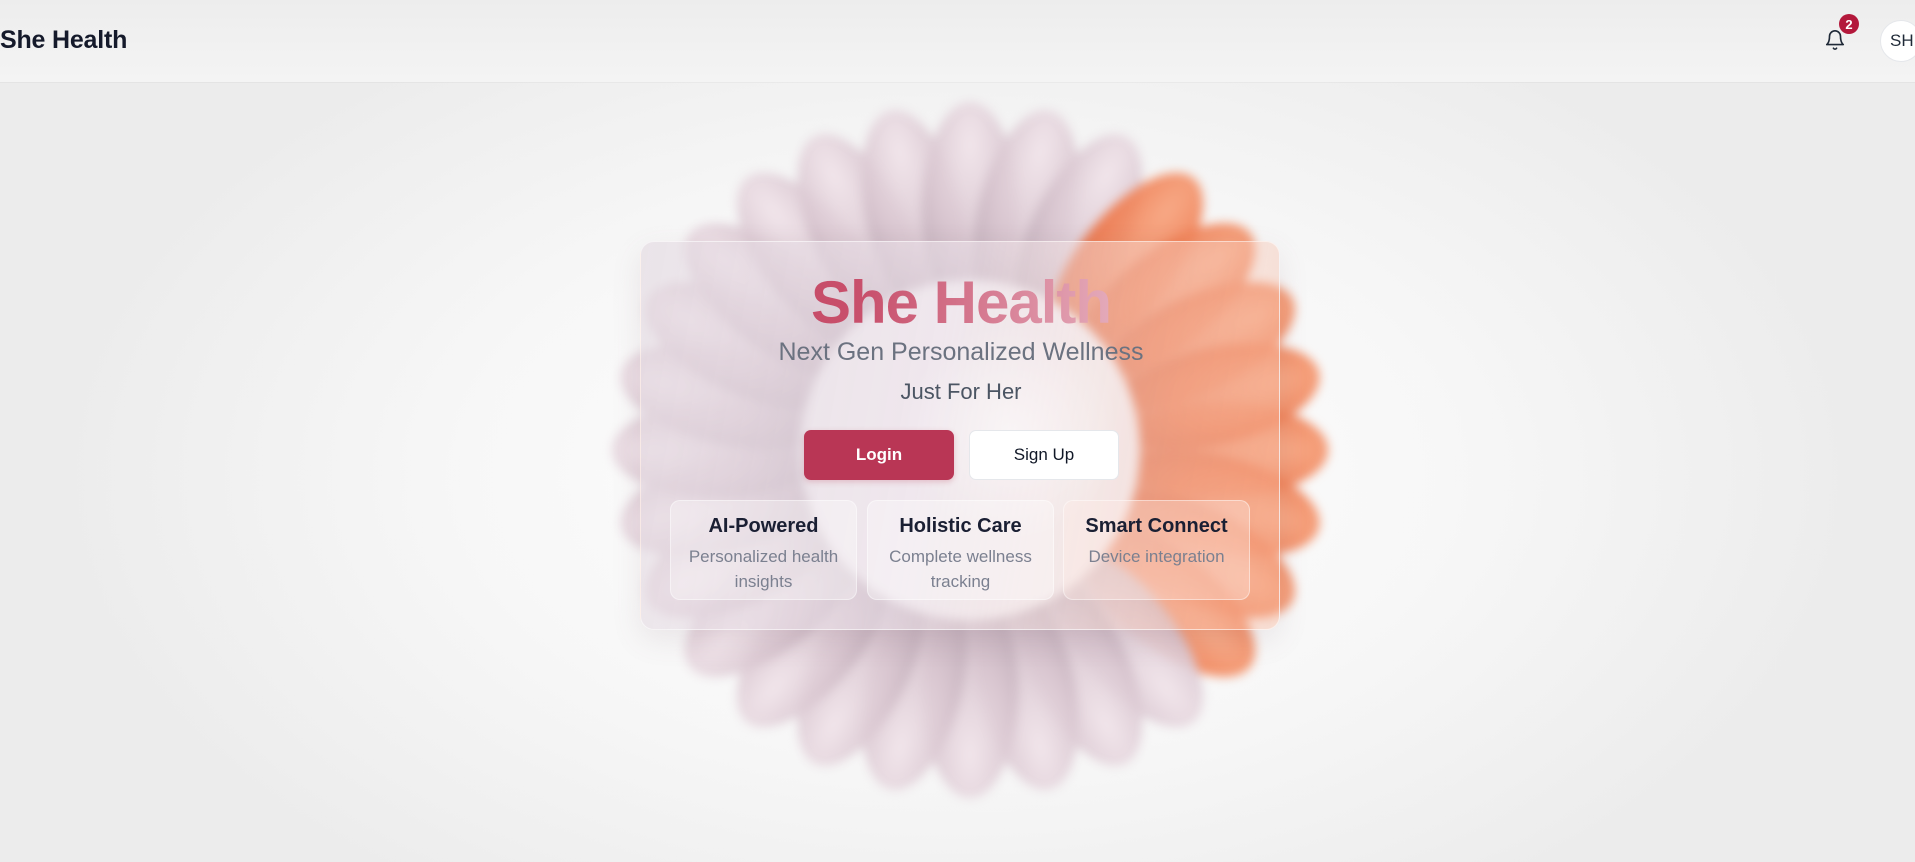 This screenshot has height=862, width=1915. What do you see at coordinates (1897, 41) in the screenshot?
I see `user-avatar: SH` at bounding box center [1897, 41].